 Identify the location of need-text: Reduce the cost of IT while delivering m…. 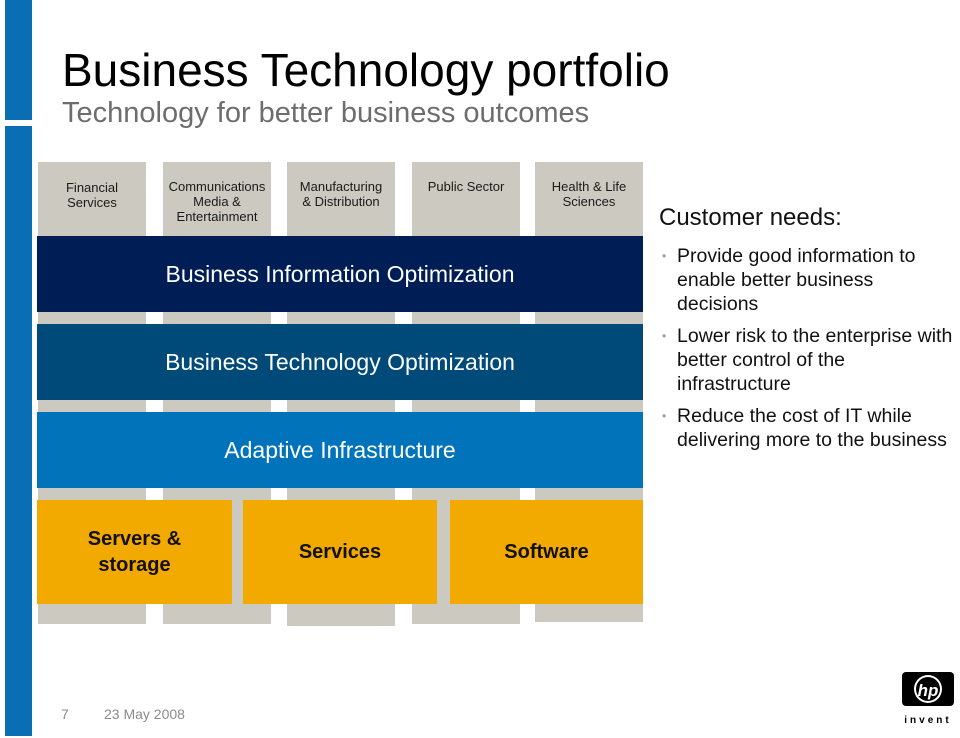
(812, 428).